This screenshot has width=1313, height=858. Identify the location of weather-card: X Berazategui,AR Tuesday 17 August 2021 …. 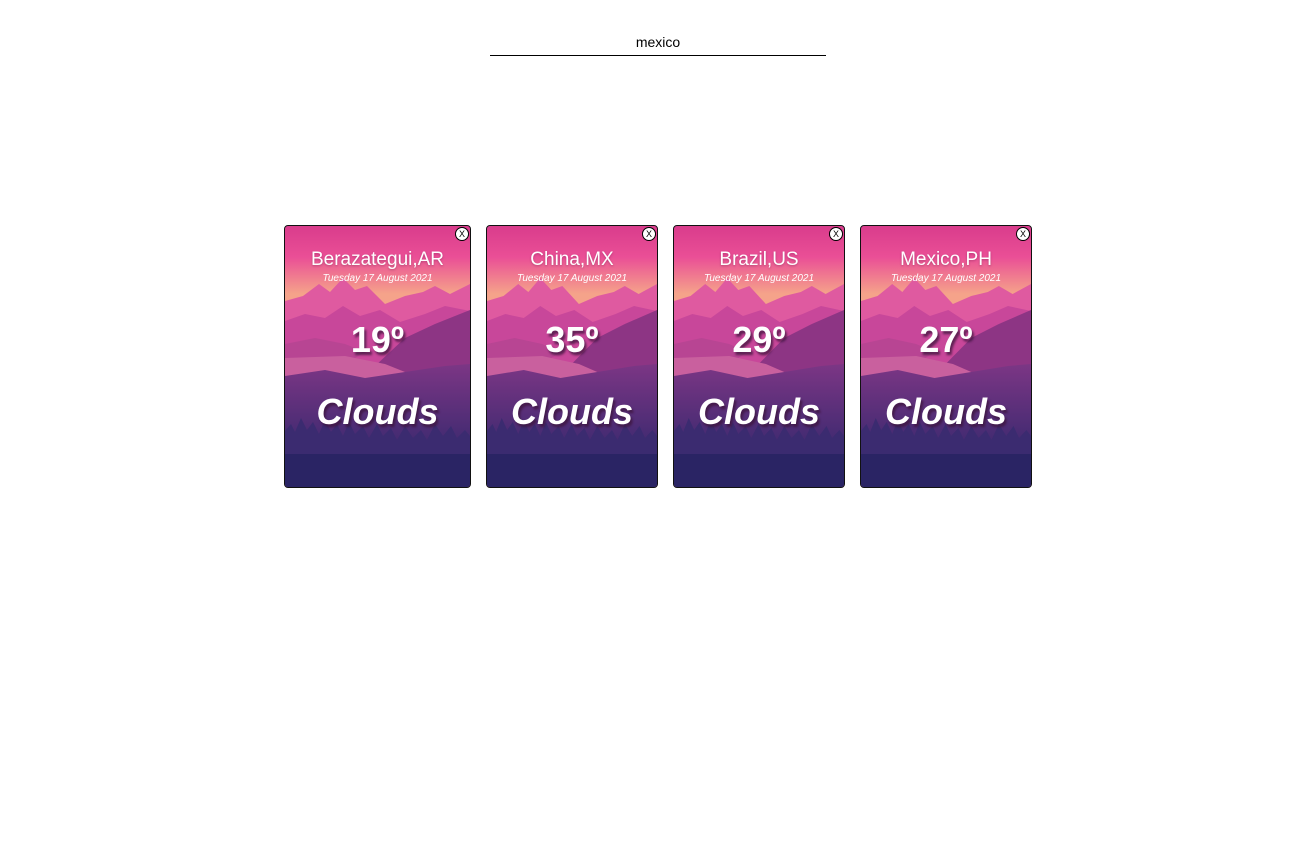
(377, 356).